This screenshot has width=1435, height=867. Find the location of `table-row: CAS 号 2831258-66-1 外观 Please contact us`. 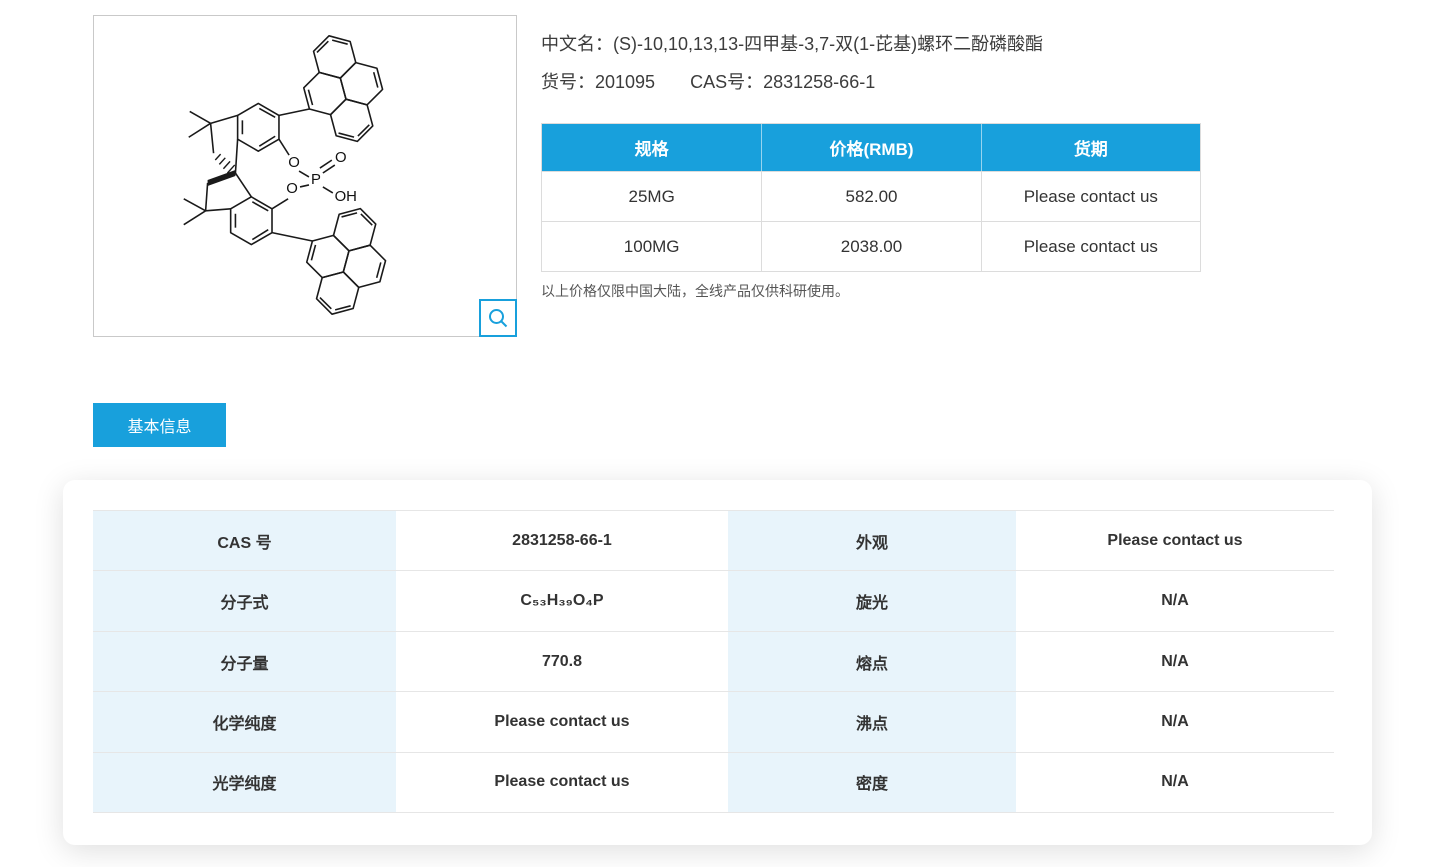

table-row: CAS 号 2831258-66-1 外观 Please contact us is located at coordinates (713, 541).